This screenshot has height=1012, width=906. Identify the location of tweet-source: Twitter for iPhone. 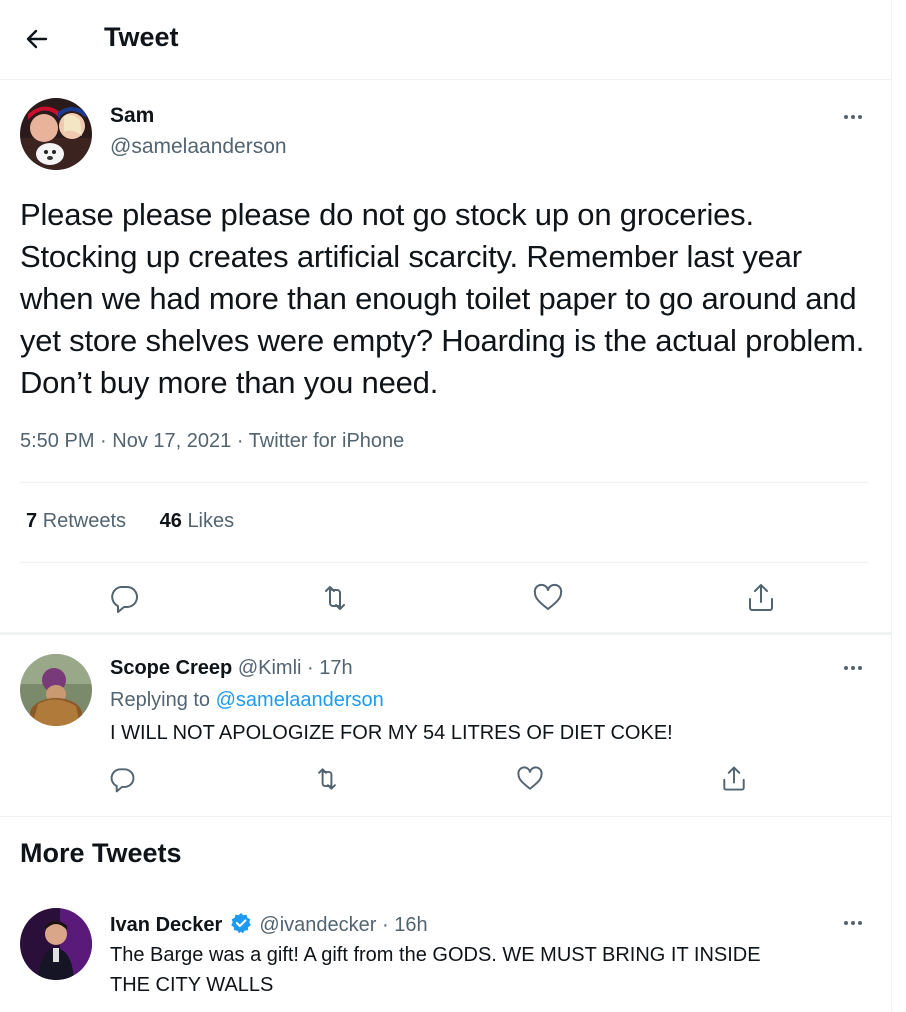
(327, 441).